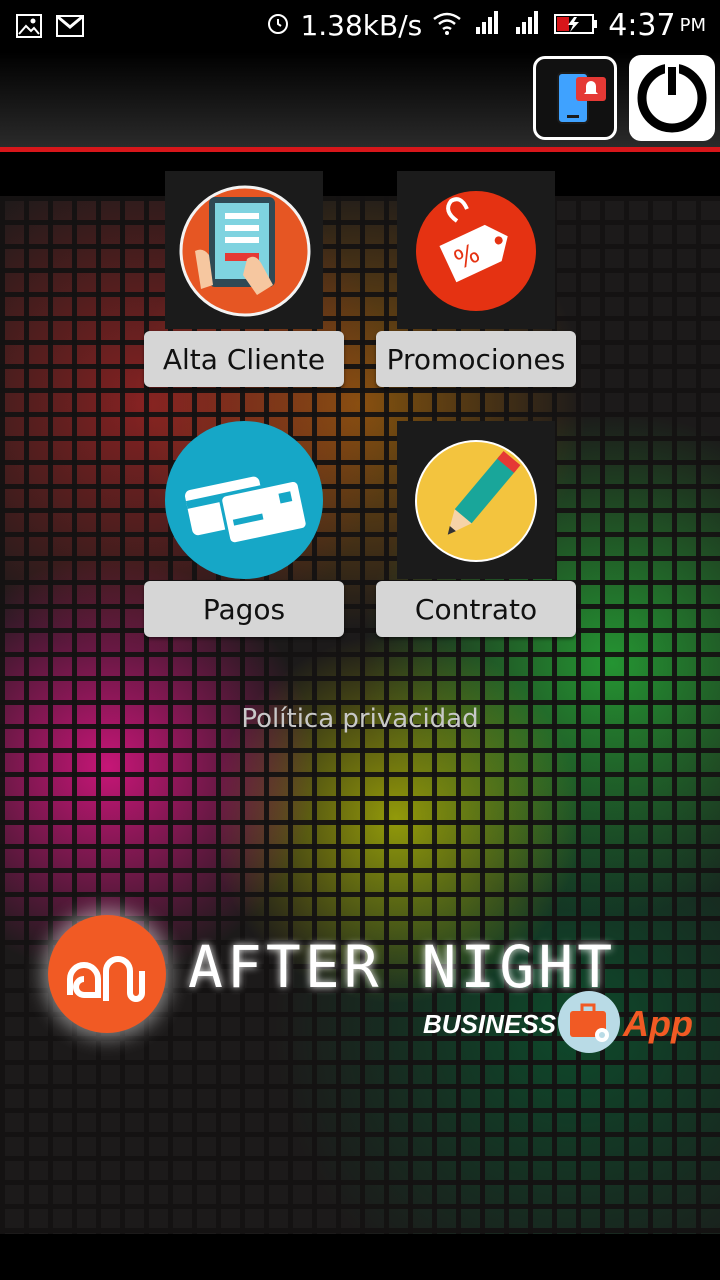 This screenshot has height=1280, width=720. What do you see at coordinates (244, 359) in the screenshot?
I see `alta-cliente-button: Alta Cliente` at bounding box center [244, 359].